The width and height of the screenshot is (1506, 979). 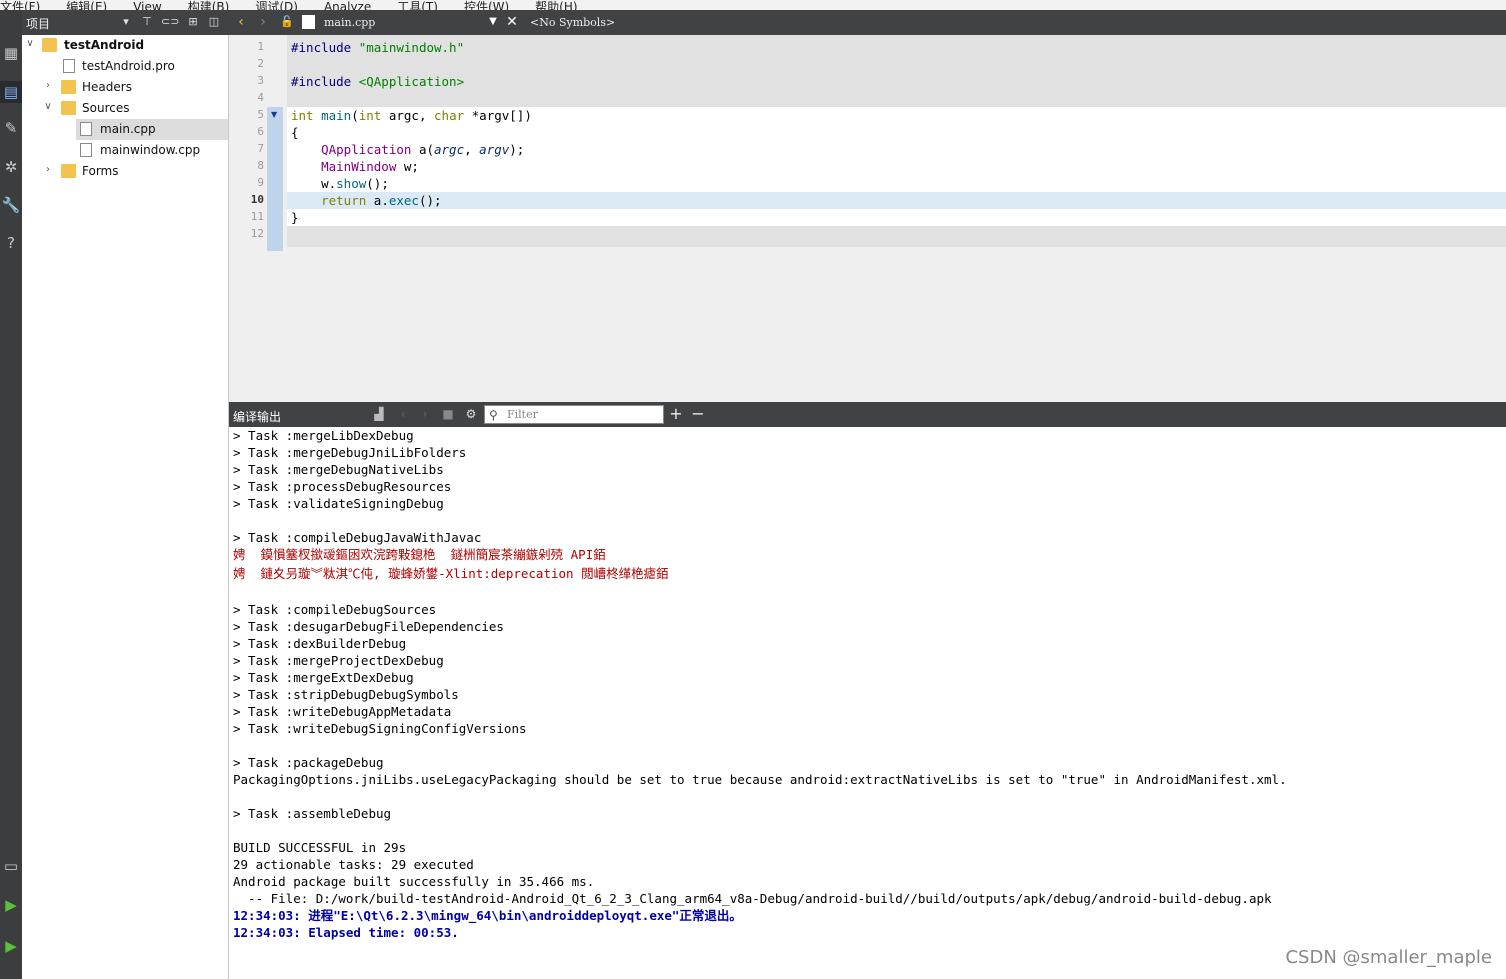 What do you see at coordinates (379, 414) in the screenshot?
I see `clear-output-icon: ▟` at bounding box center [379, 414].